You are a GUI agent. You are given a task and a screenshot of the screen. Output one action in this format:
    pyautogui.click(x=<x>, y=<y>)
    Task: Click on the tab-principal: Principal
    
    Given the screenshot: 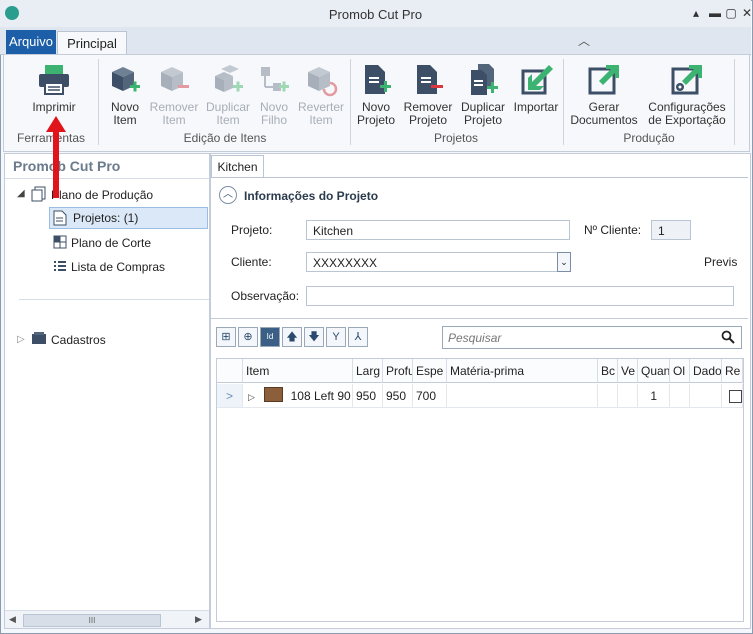 What is the action you would take?
    pyautogui.click(x=92, y=43)
    